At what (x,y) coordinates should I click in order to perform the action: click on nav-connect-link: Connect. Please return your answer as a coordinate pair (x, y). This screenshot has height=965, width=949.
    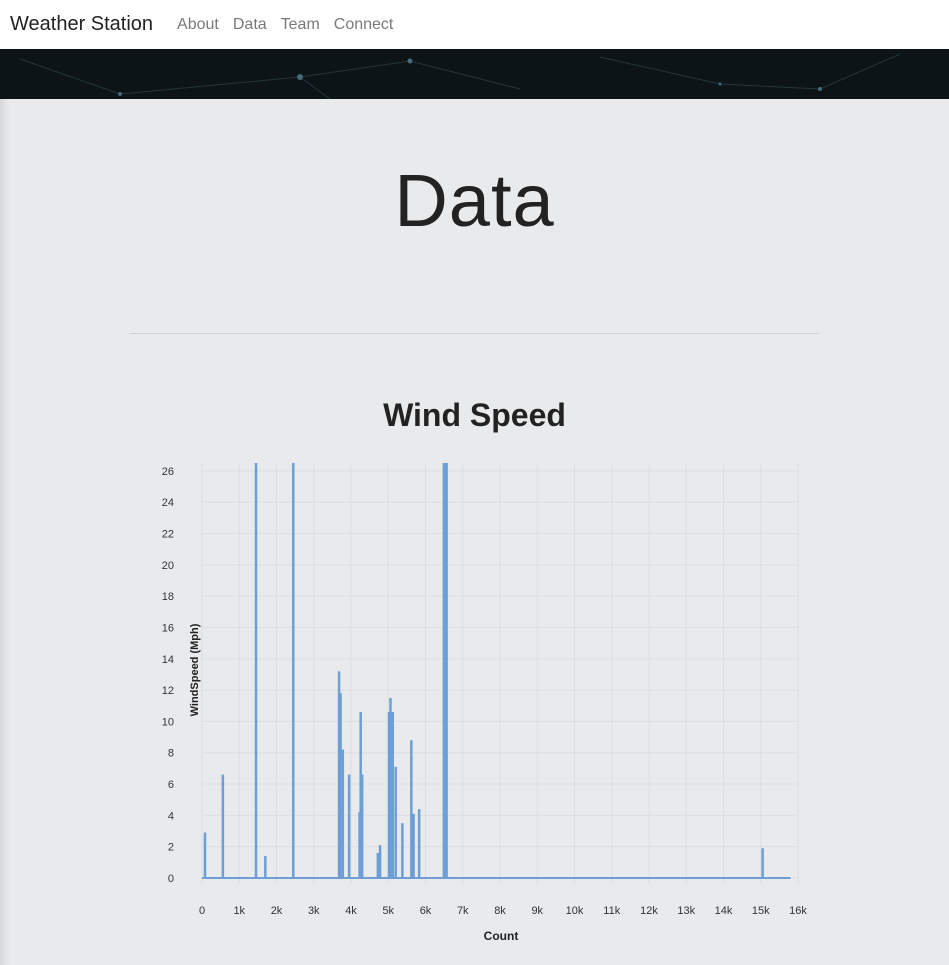
    Looking at the image, I should click on (364, 25).